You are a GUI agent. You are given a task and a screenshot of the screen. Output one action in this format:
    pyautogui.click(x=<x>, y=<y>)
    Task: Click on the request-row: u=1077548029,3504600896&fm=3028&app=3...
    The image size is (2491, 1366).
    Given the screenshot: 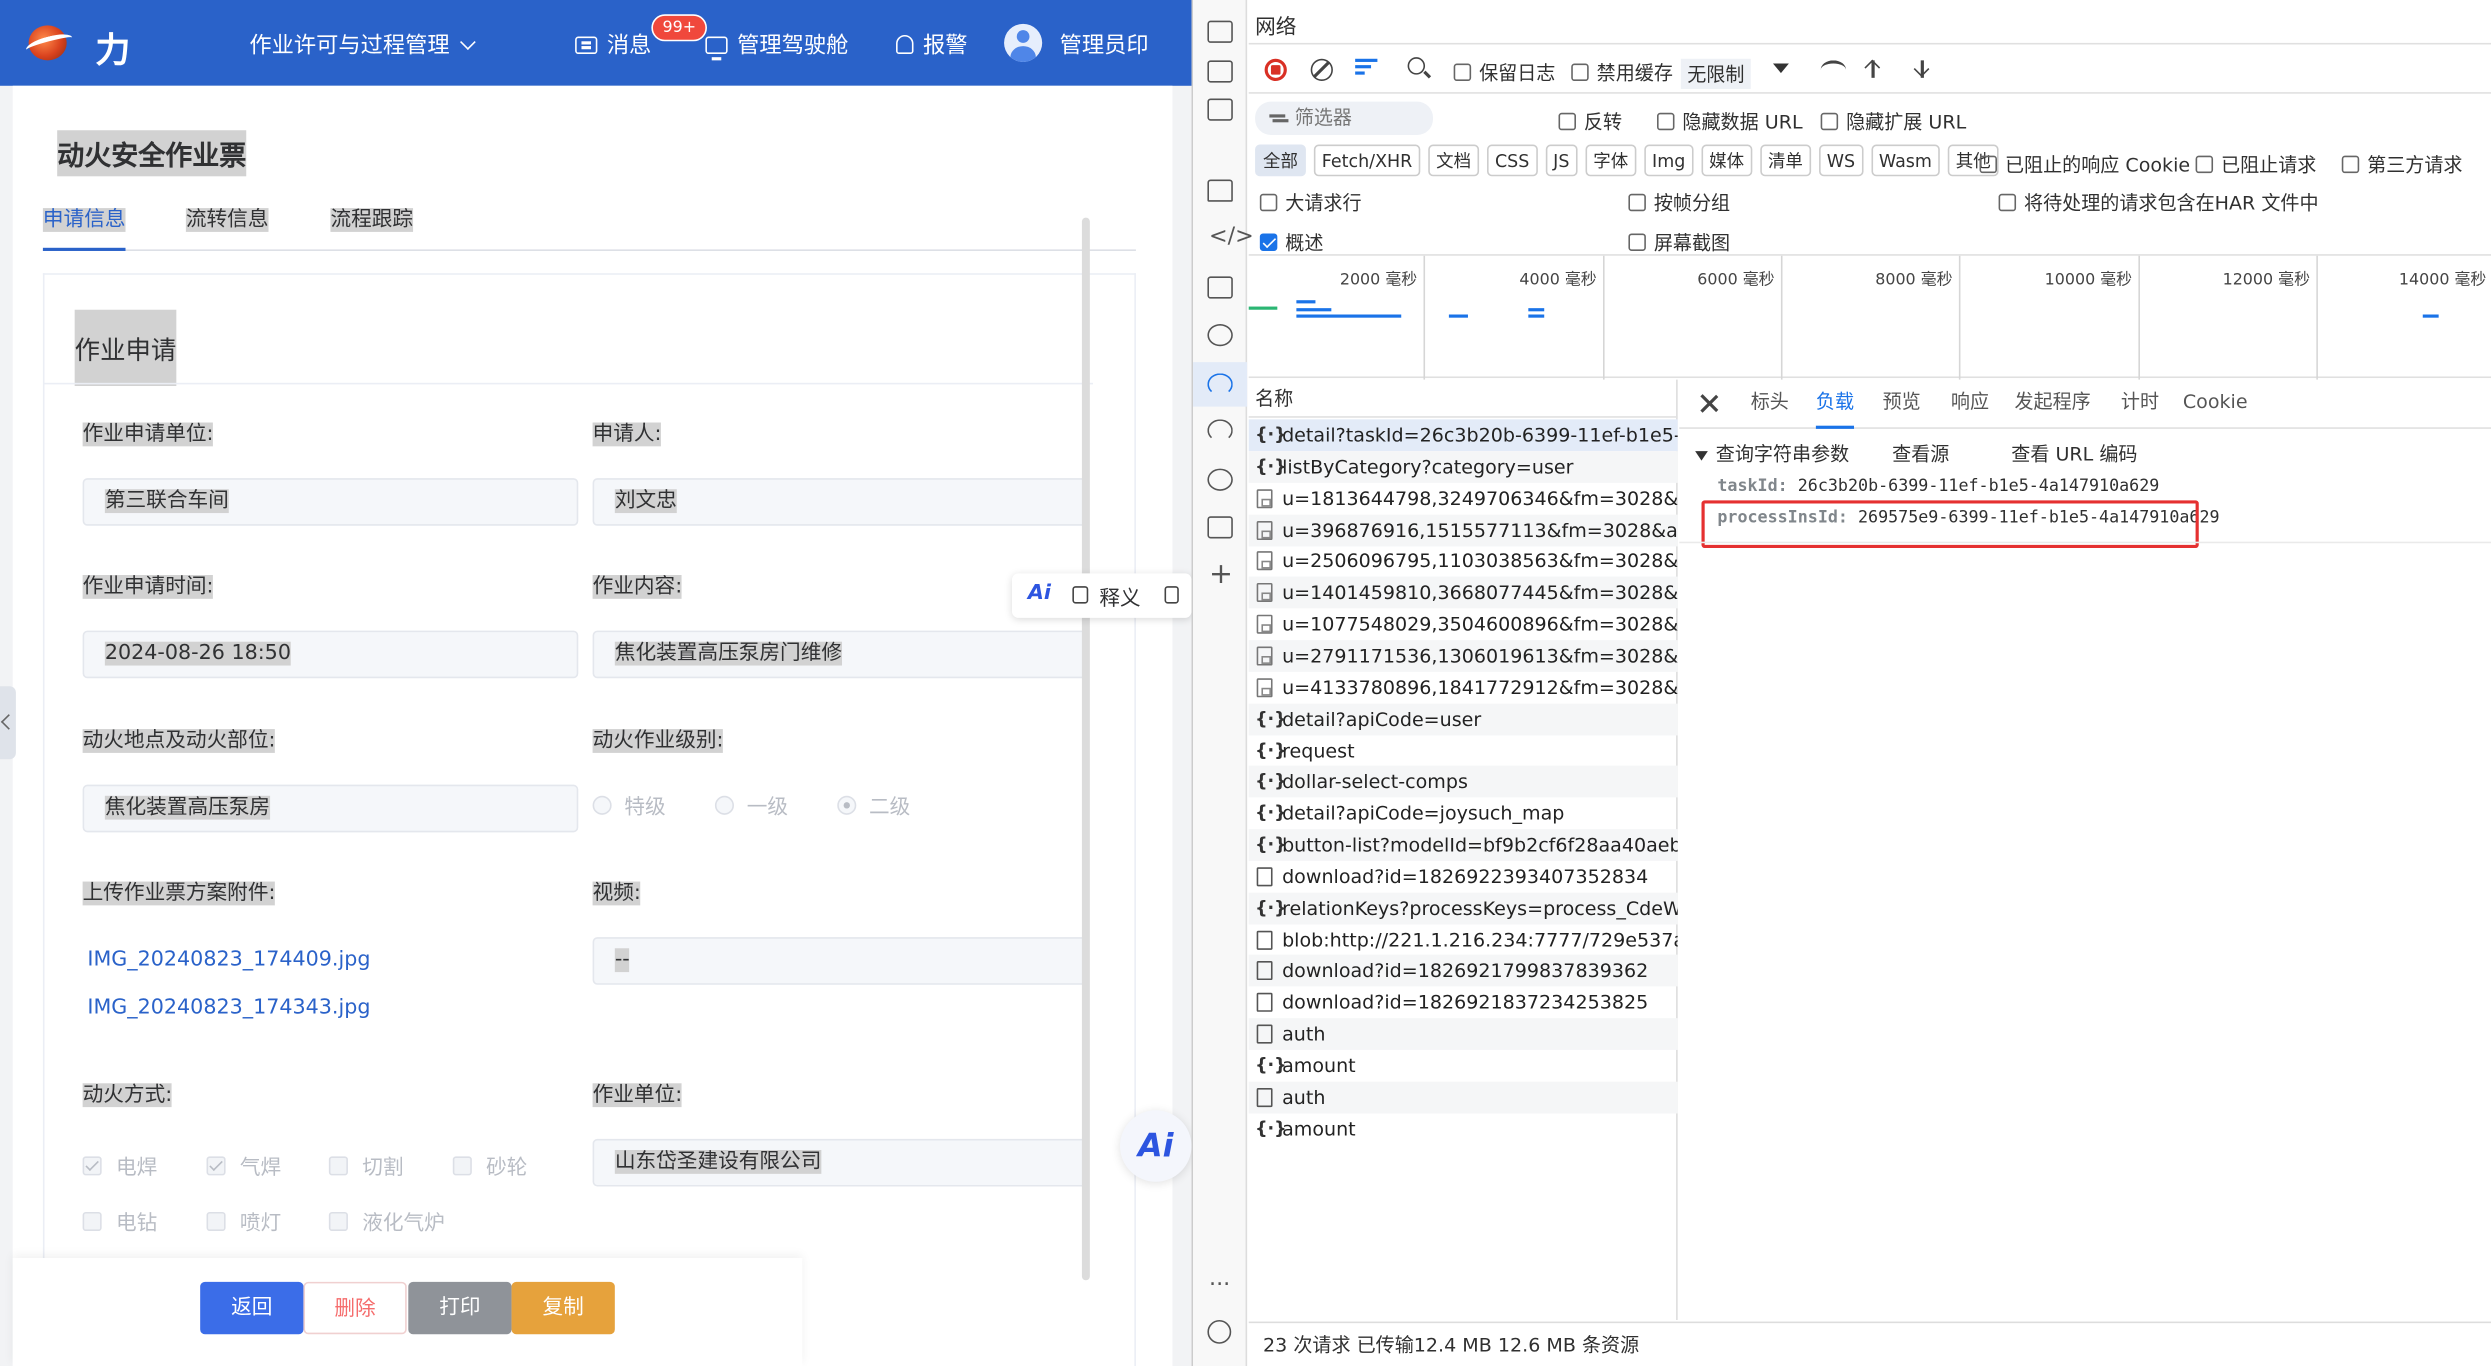 What is the action you would take?
    pyautogui.click(x=1463, y=625)
    